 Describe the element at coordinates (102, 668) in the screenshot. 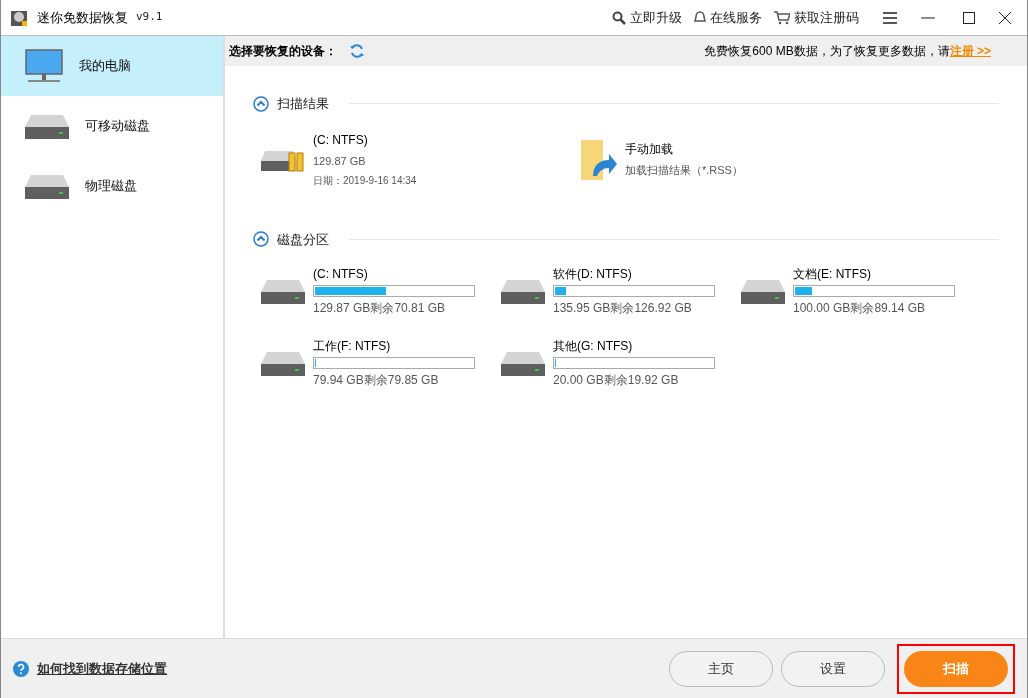

I see `help-link: 如何找到数据存储位置` at that location.